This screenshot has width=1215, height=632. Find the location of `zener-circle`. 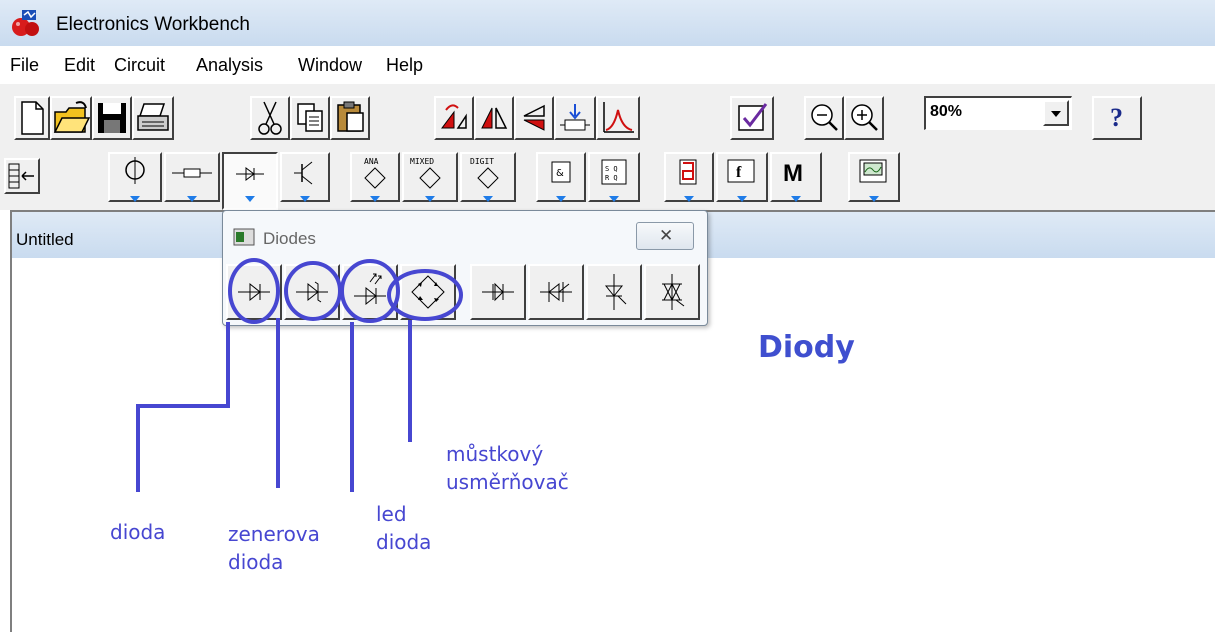

zener-circle is located at coordinates (313, 291).